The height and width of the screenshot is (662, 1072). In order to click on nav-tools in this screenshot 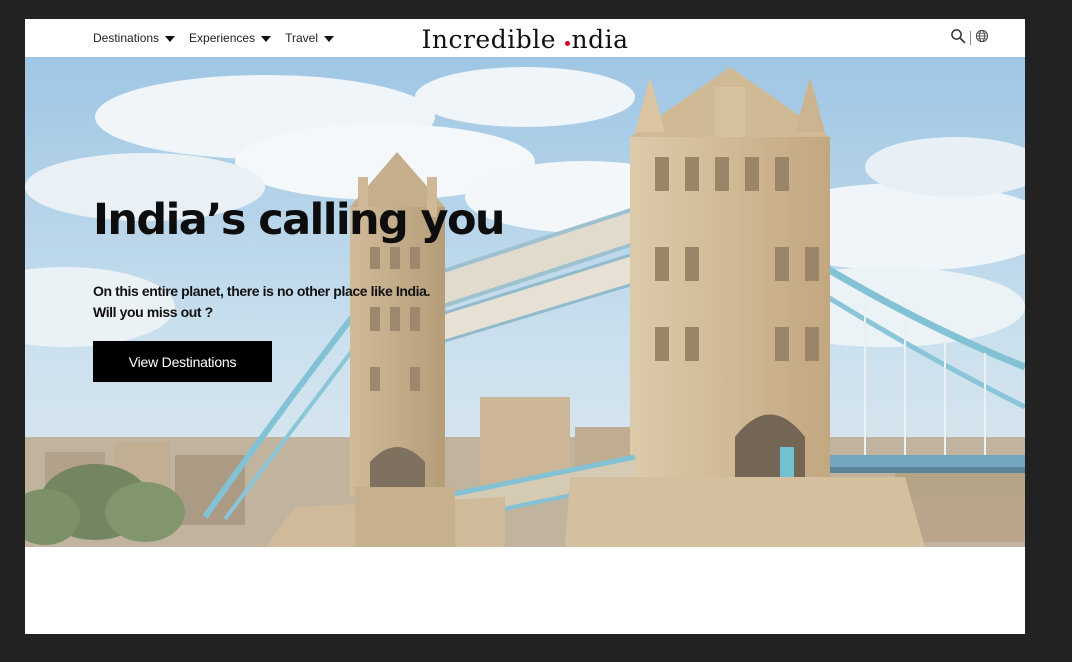, I will do `click(969, 38)`.